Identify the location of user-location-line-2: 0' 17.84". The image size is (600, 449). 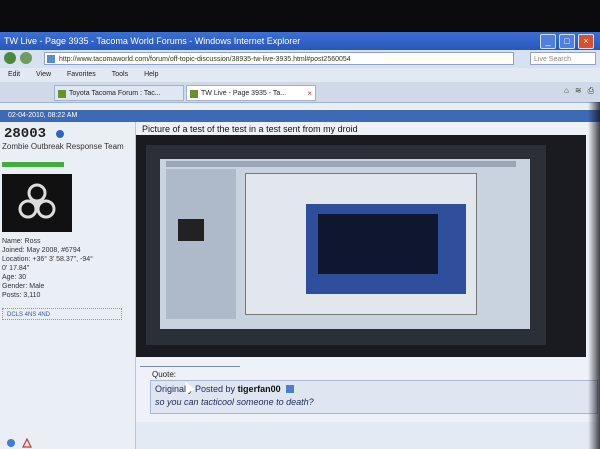
(16, 268).